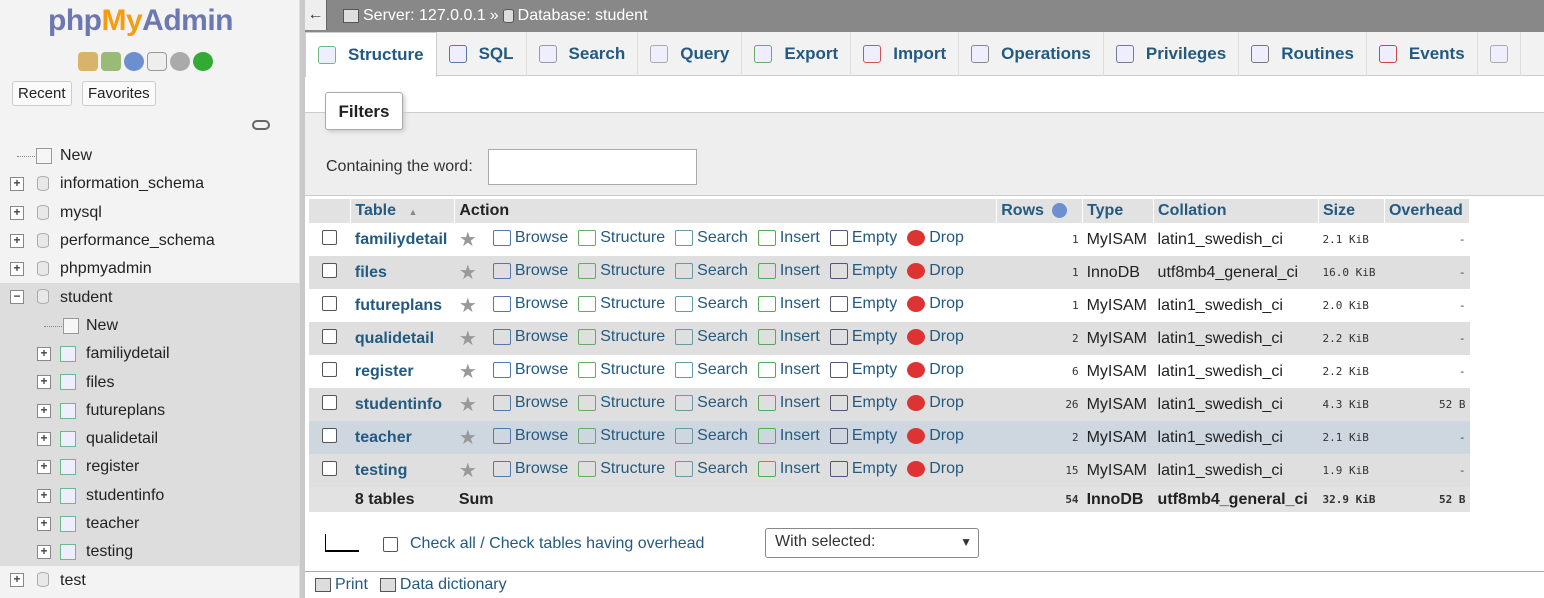 This screenshot has height=598, width=1544. What do you see at coordinates (402, 338) in the screenshot?
I see `table-name-link: qualidetail` at bounding box center [402, 338].